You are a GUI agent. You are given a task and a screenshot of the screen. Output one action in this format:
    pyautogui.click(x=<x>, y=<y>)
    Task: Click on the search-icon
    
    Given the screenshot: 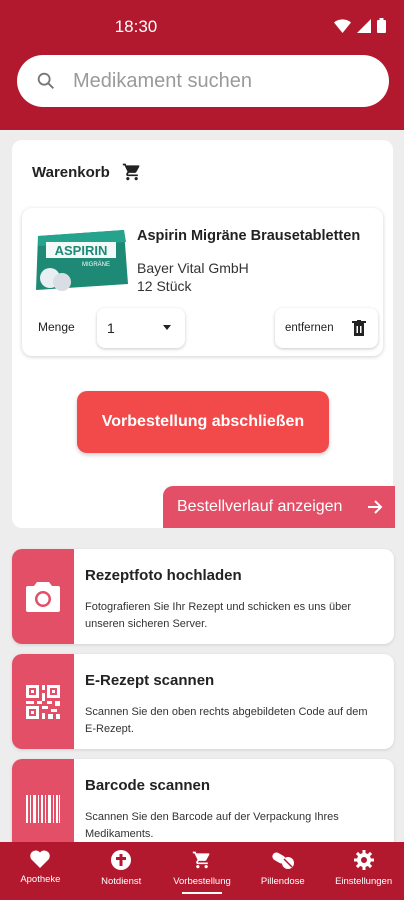 What is the action you would take?
    pyautogui.click(x=45, y=80)
    